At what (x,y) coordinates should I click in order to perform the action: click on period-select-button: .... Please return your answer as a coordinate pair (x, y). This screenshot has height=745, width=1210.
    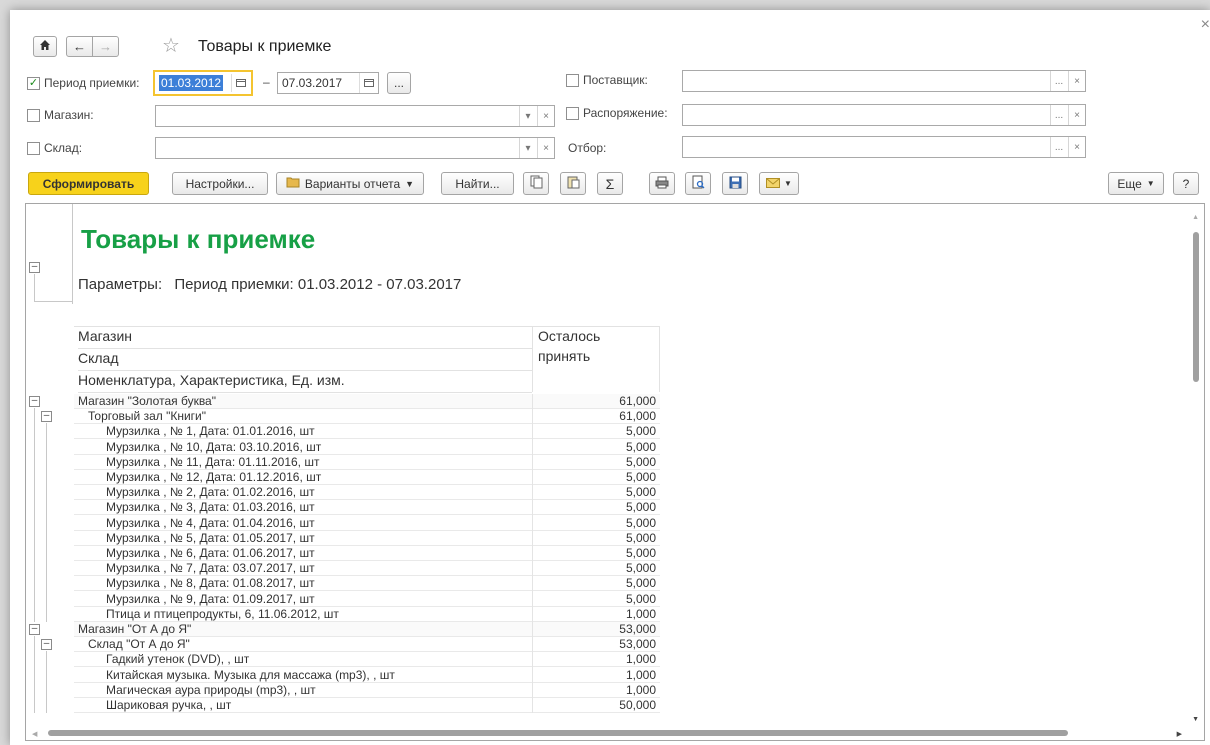
    Looking at the image, I should click on (399, 83).